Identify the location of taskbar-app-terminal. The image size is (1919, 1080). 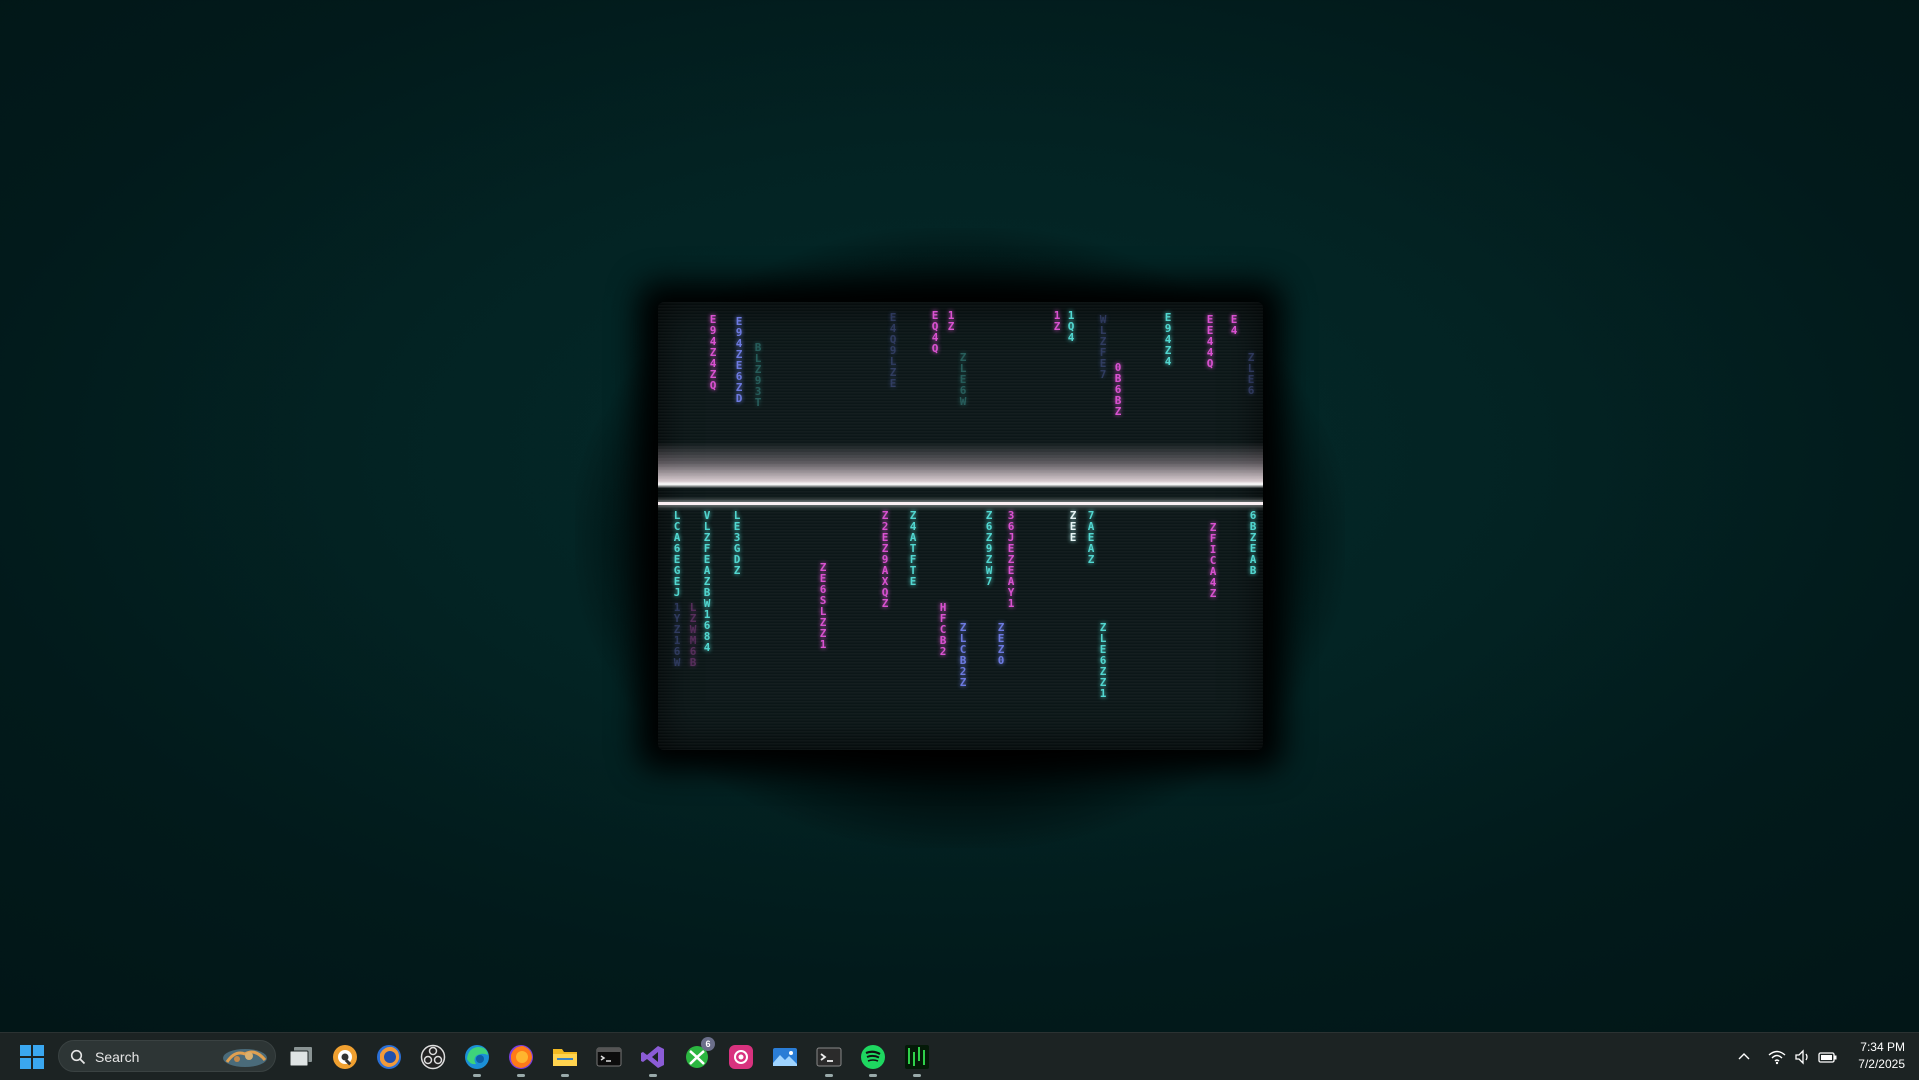
(829, 1059).